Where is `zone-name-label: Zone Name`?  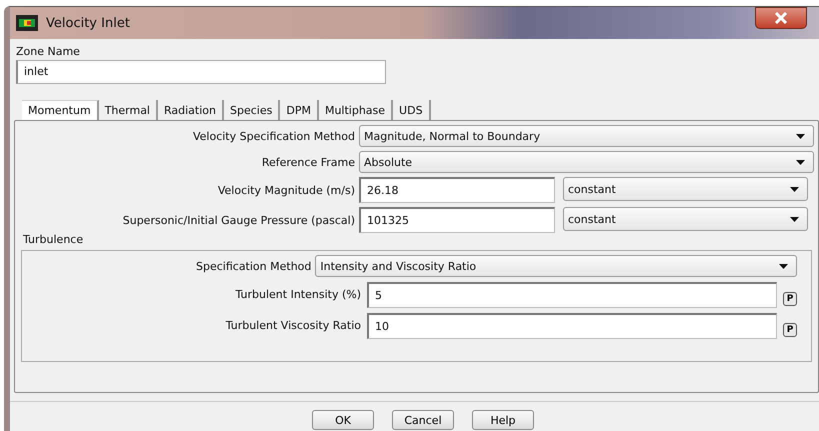
zone-name-label: Zone Name is located at coordinates (48, 51).